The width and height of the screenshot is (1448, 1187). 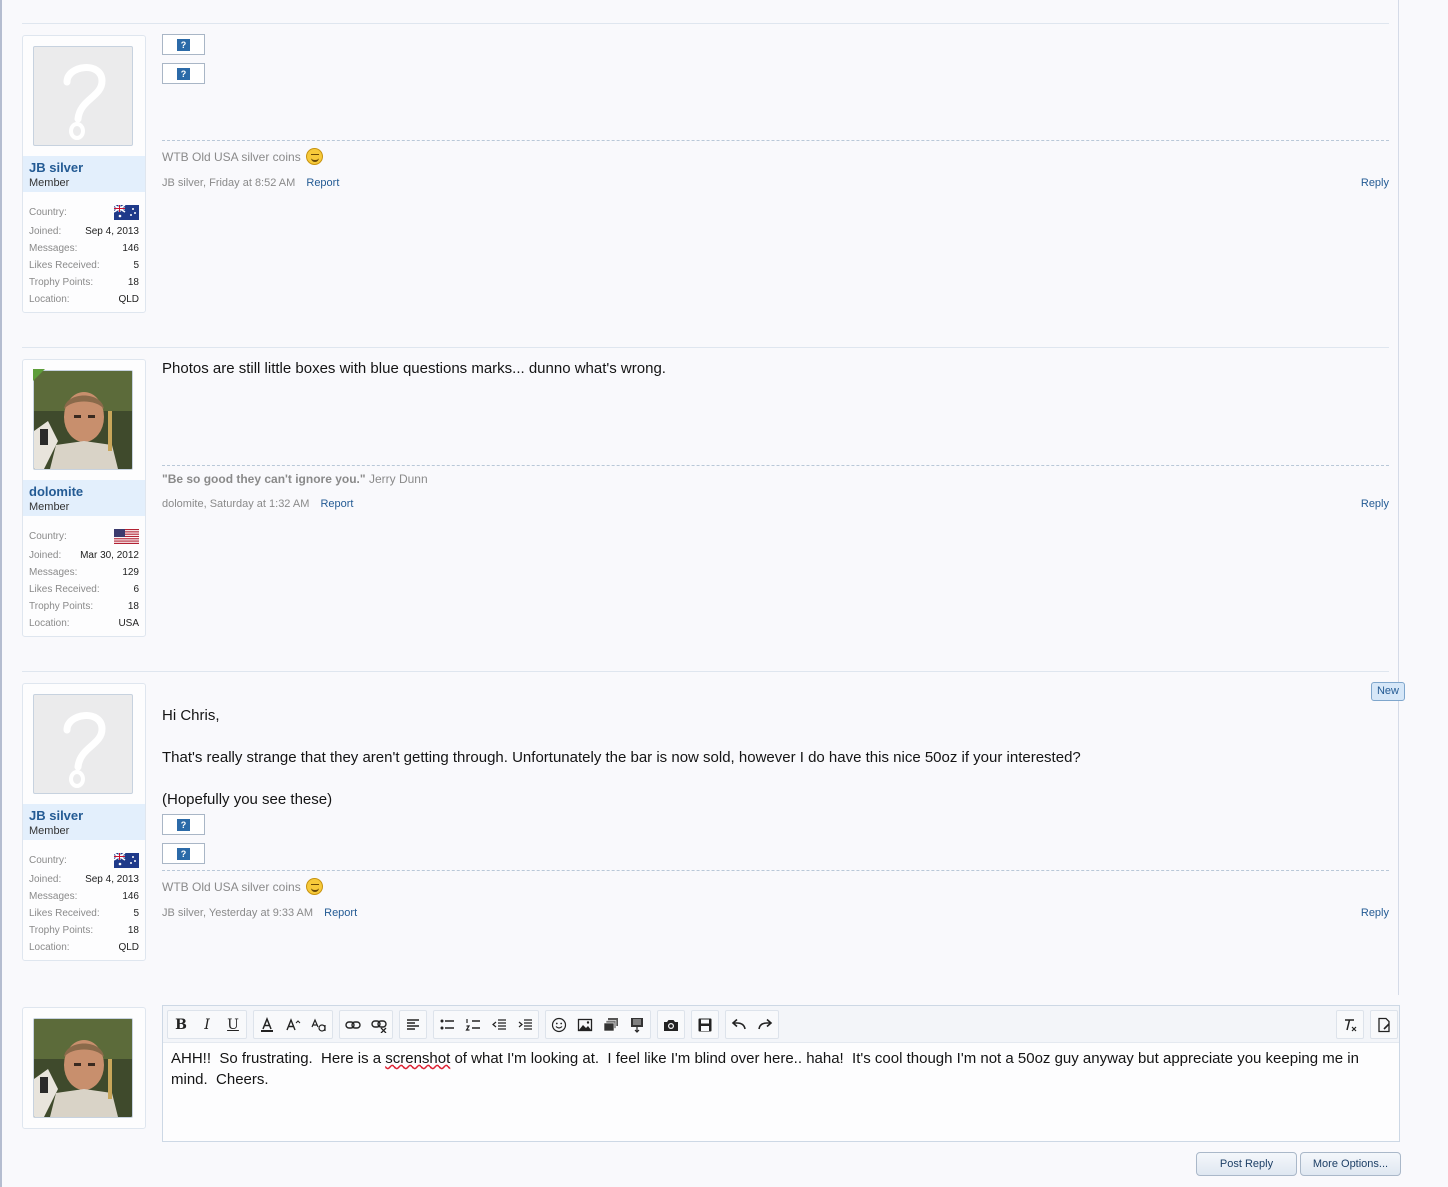 I want to click on message-line: Hi Chris,, so click(x=191, y=715).